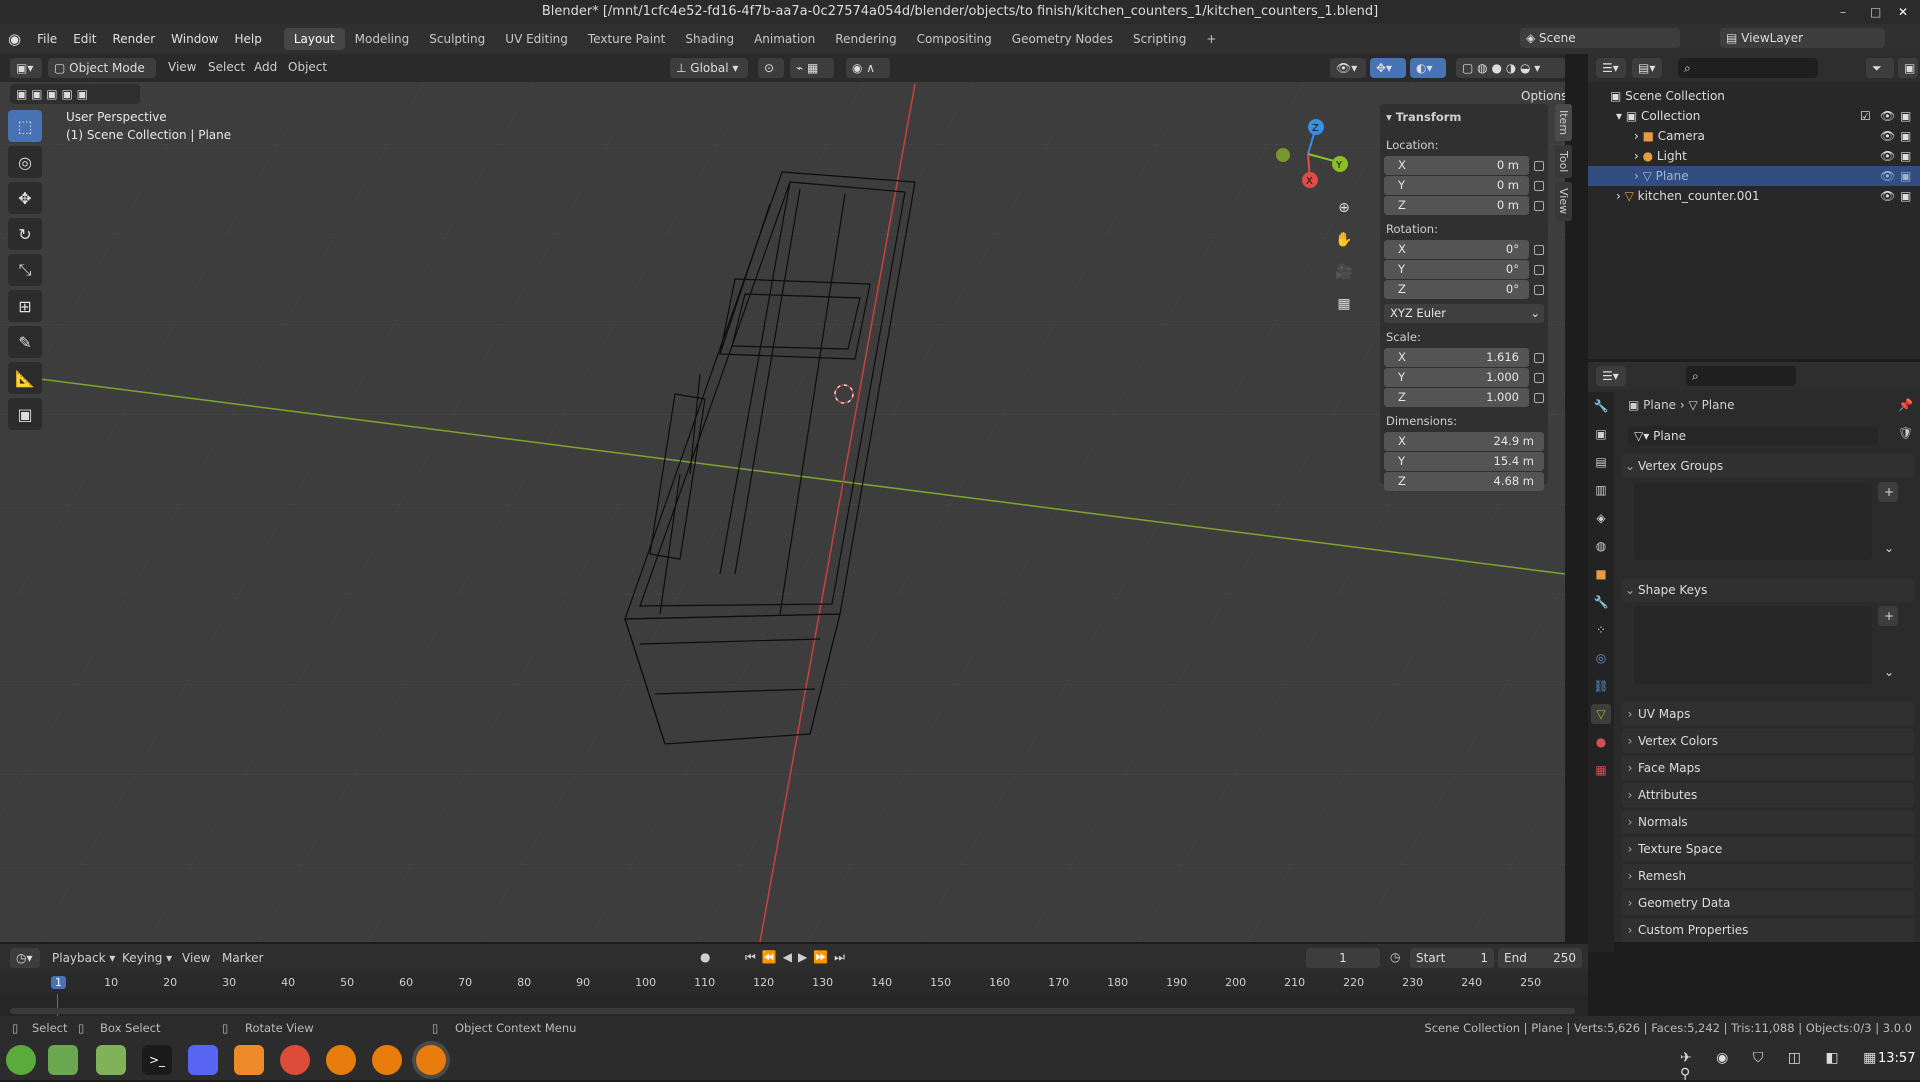 The height and width of the screenshot is (1082, 1920). I want to click on rotate-tool-icon: ↻, so click(25, 234).